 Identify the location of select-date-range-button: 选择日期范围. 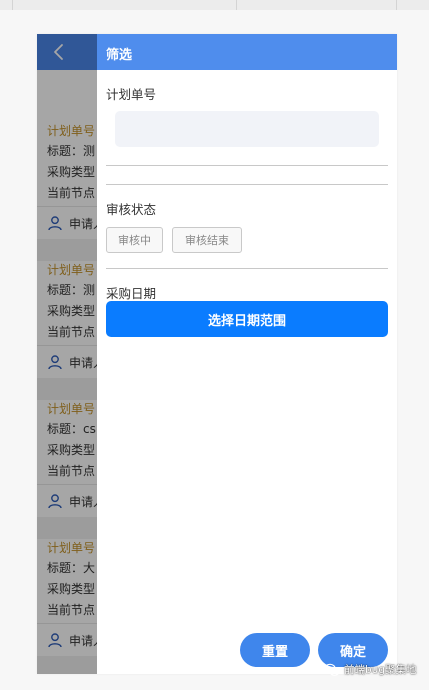
(247, 319).